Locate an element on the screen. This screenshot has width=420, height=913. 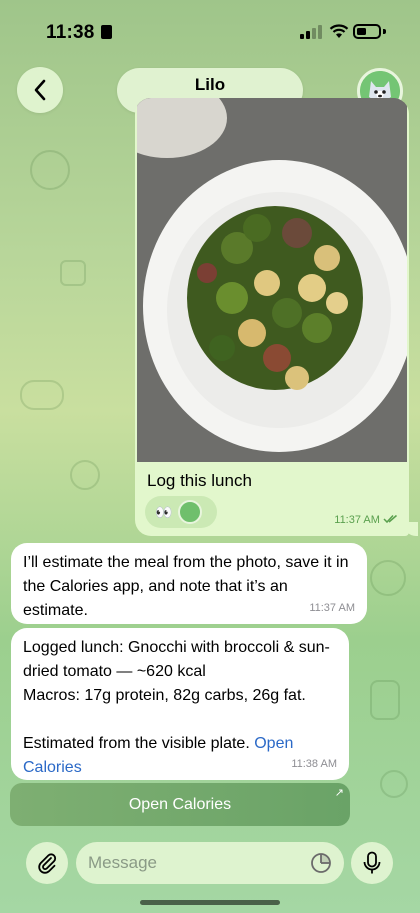
status-bar: 11:38 is located at coordinates (210, 31).